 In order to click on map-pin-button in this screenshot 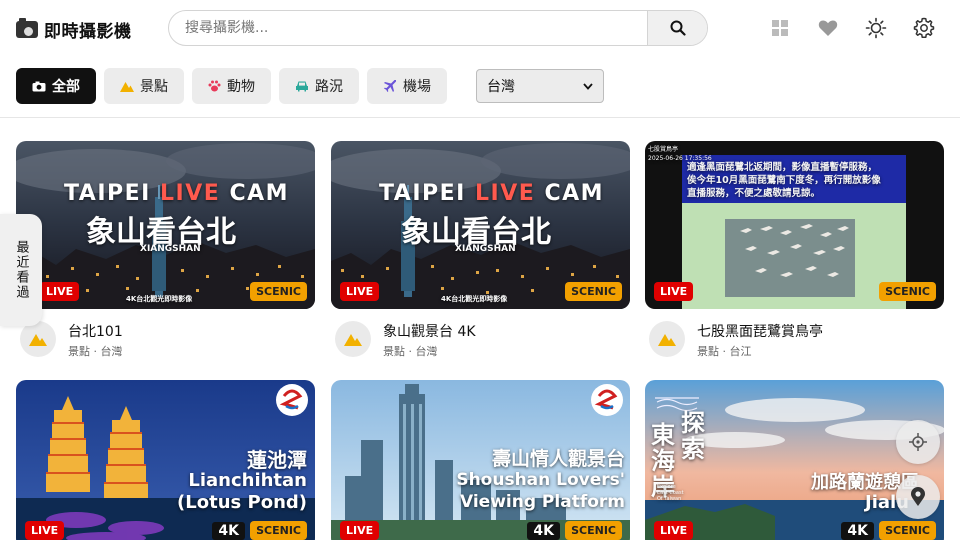, I will do `click(918, 497)`.